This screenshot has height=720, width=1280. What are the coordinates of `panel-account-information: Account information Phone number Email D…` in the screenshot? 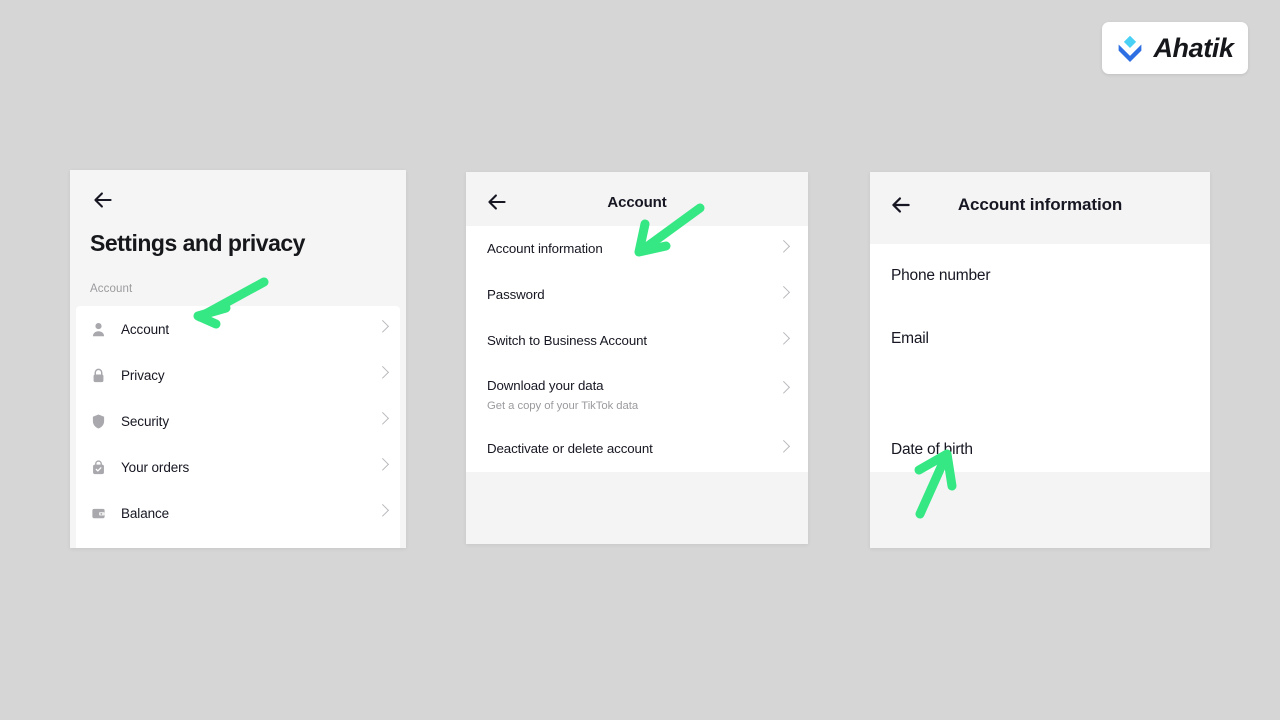 It's located at (1040, 360).